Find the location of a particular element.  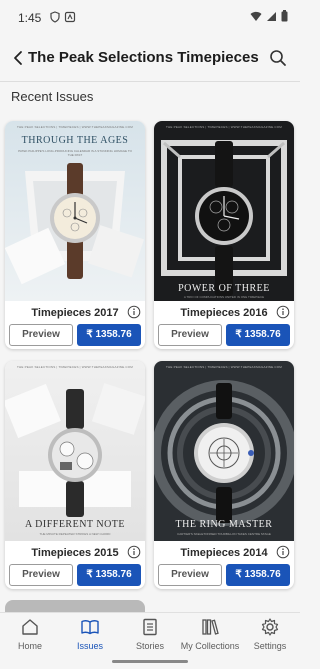

cover-headline: A DIFFERENT NOTE is located at coordinates (75, 524).